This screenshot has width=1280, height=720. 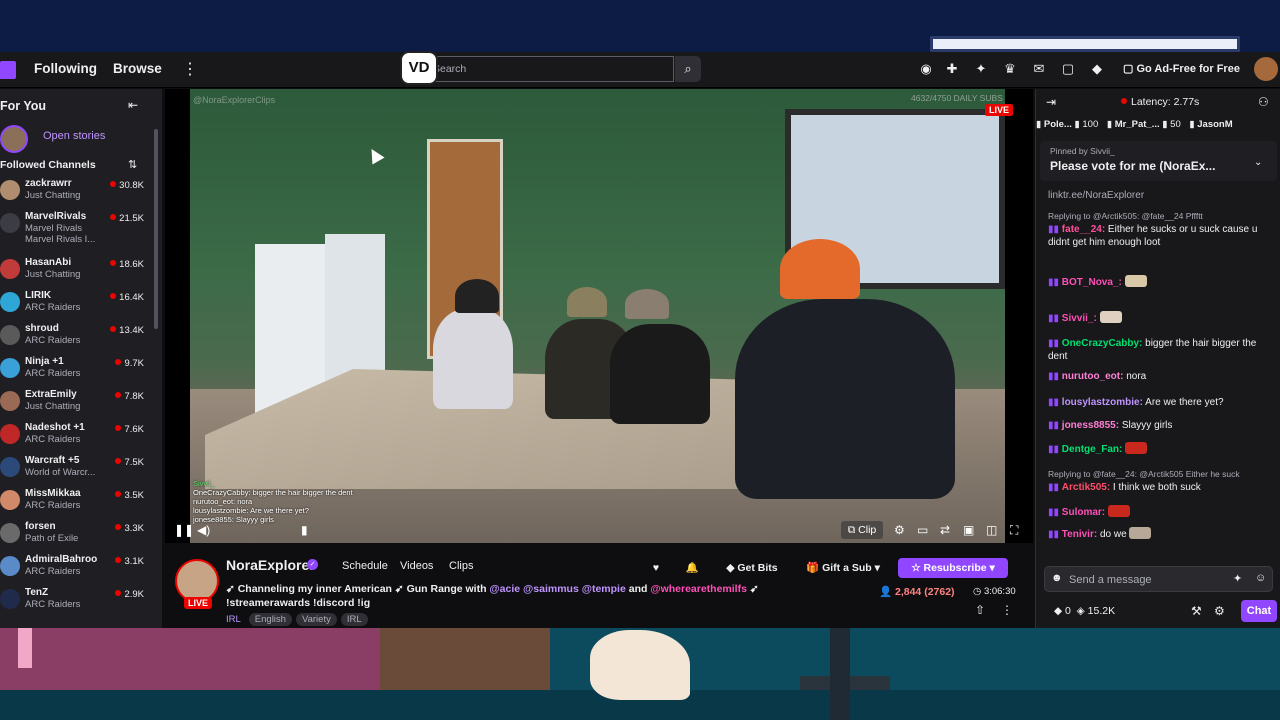 I want to click on bits-cheer-icon: ✦, so click(x=1237, y=578).